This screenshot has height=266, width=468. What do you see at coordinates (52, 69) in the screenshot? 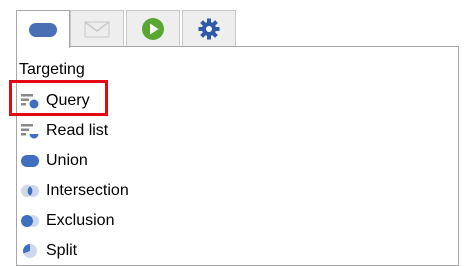
I see `section-title: Targeting` at bounding box center [52, 69].